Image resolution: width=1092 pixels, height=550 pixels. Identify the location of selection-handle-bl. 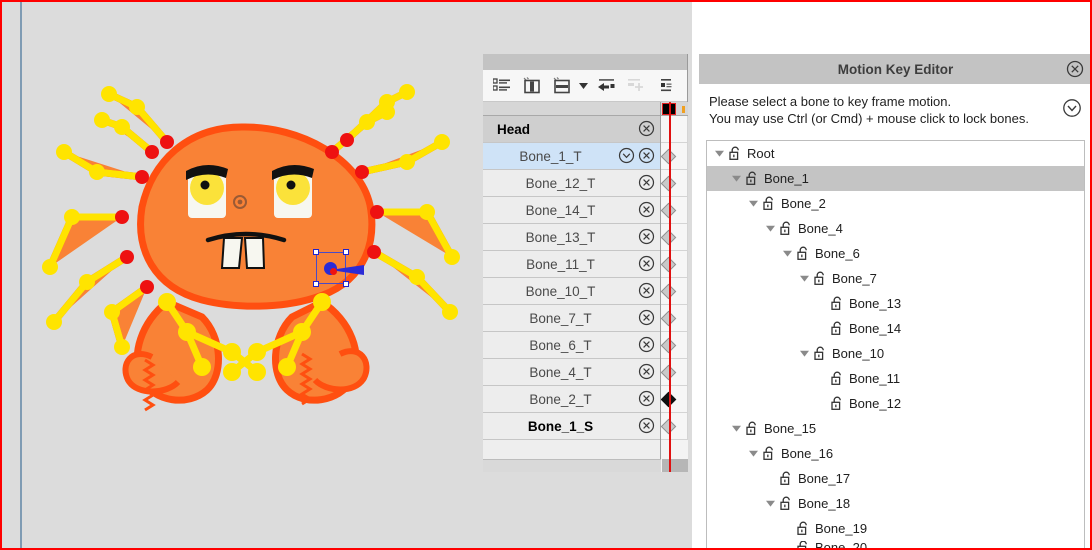
(316, 284).